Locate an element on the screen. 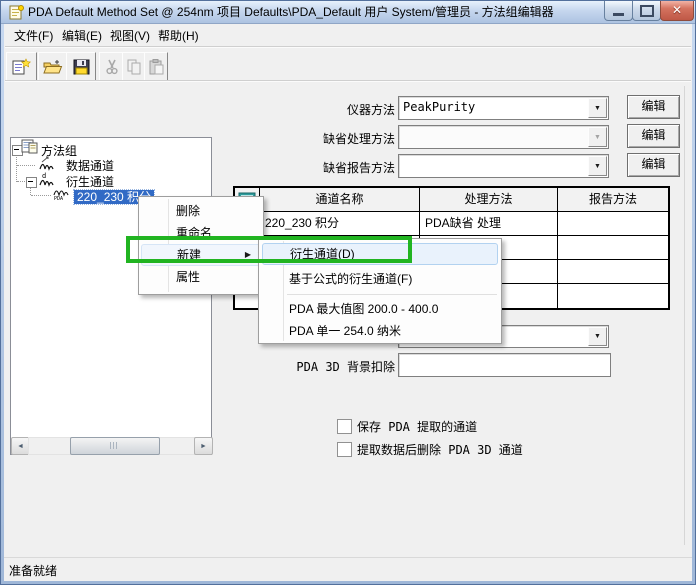  instrument-method-label: 仪器方法 is located at coordinates (370, 110).